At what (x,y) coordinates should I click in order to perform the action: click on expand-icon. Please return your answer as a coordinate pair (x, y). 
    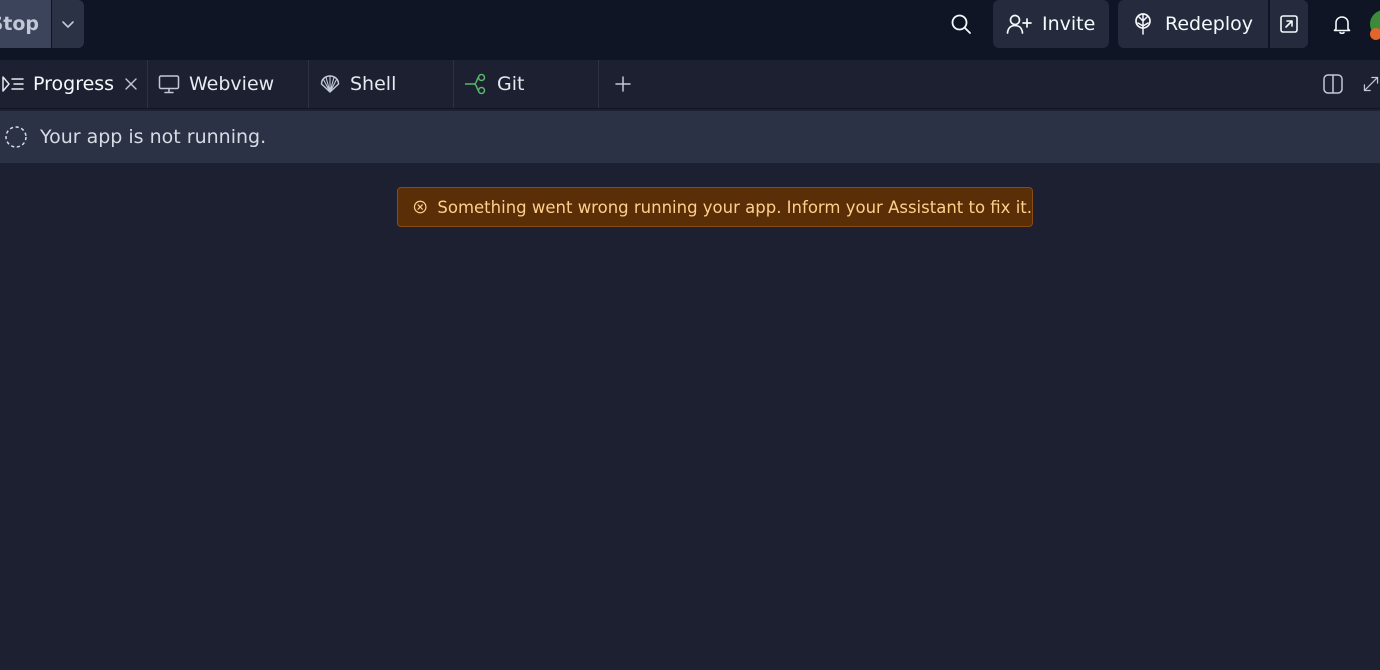
    Looking at the image, I should click on (1371, 84).